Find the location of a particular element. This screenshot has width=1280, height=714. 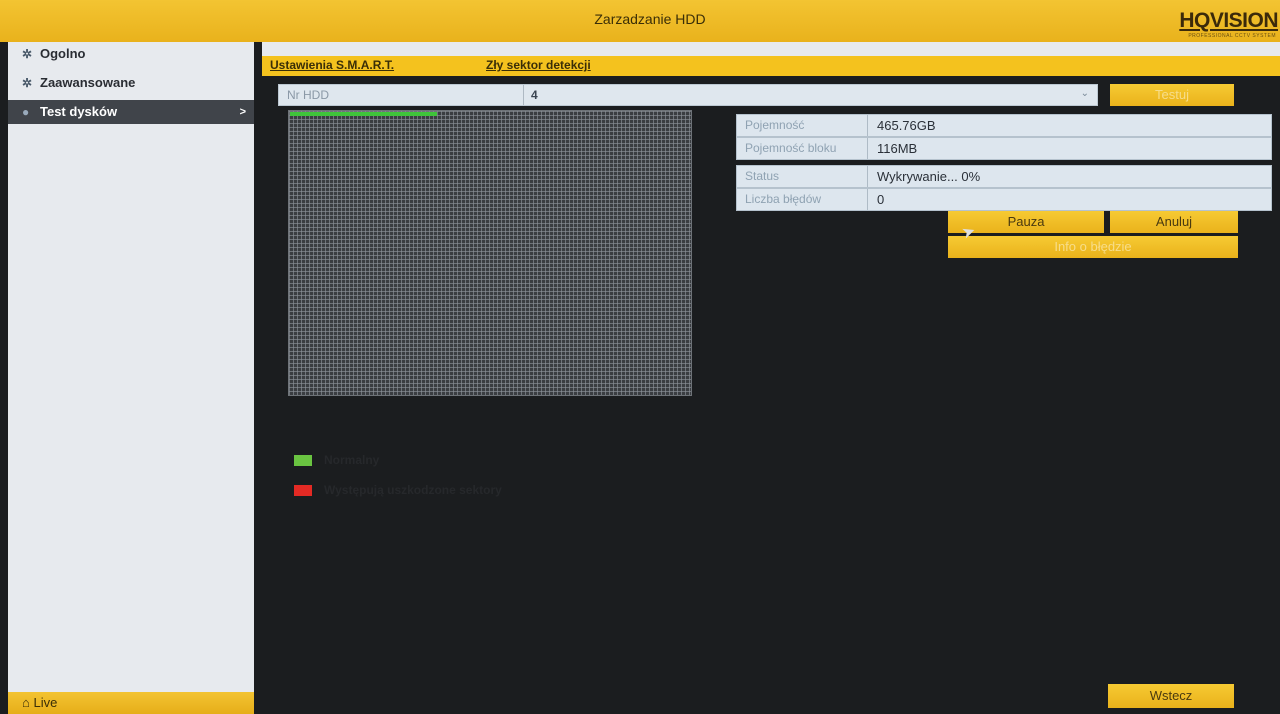

hdd-select: Nr HDD 4 ⌄ is located at coordinates (688, 95).